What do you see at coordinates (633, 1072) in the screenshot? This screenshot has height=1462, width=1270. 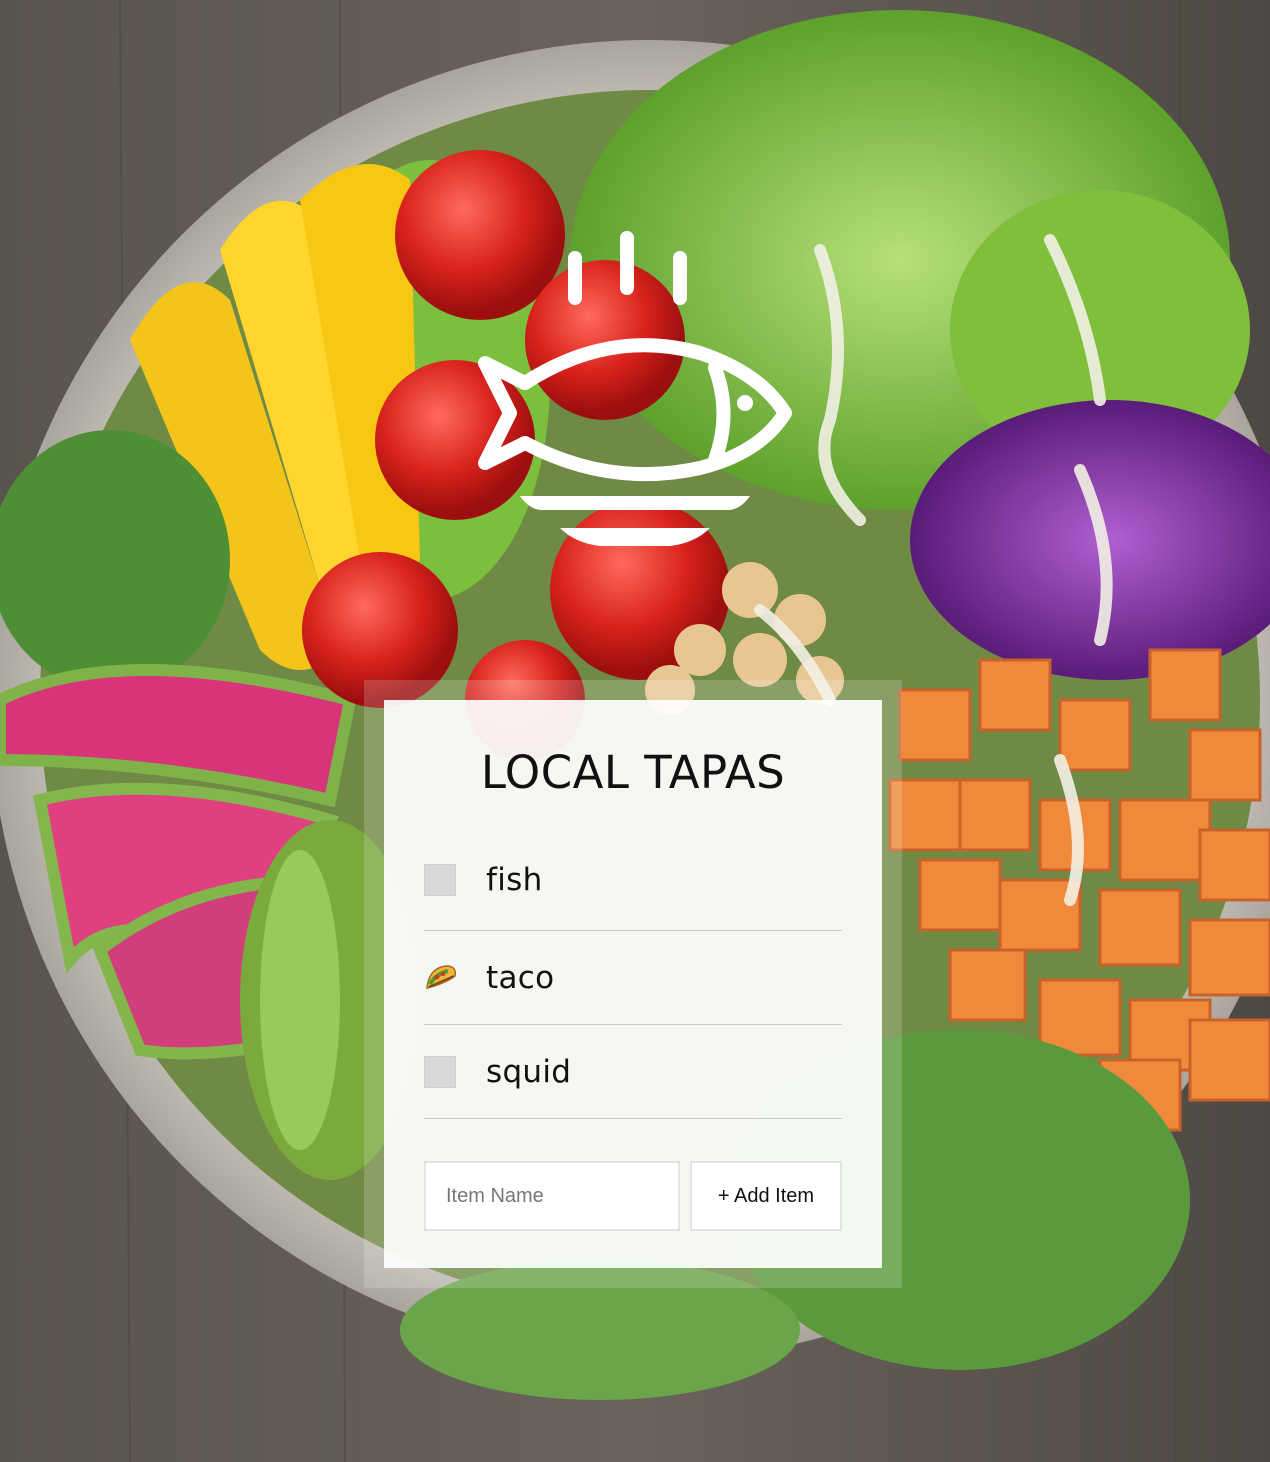 I see `list-item: squid` at bounding box center [633, 1072].